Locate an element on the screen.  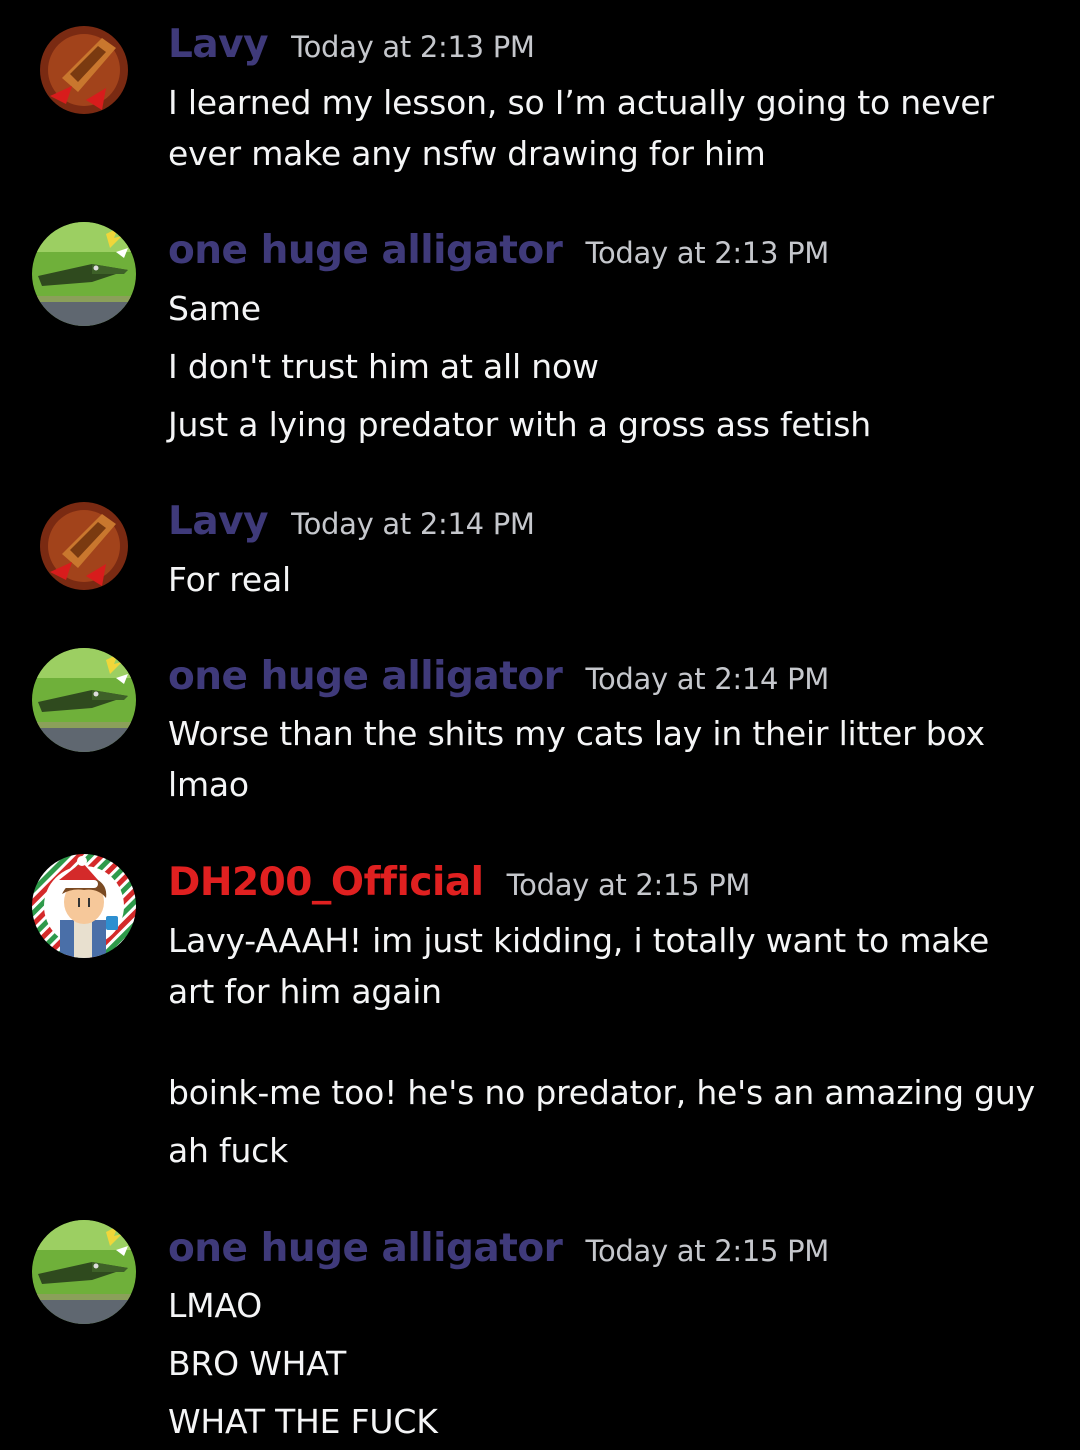
dh200-avatar-icon is located at coordinates (84, 906).